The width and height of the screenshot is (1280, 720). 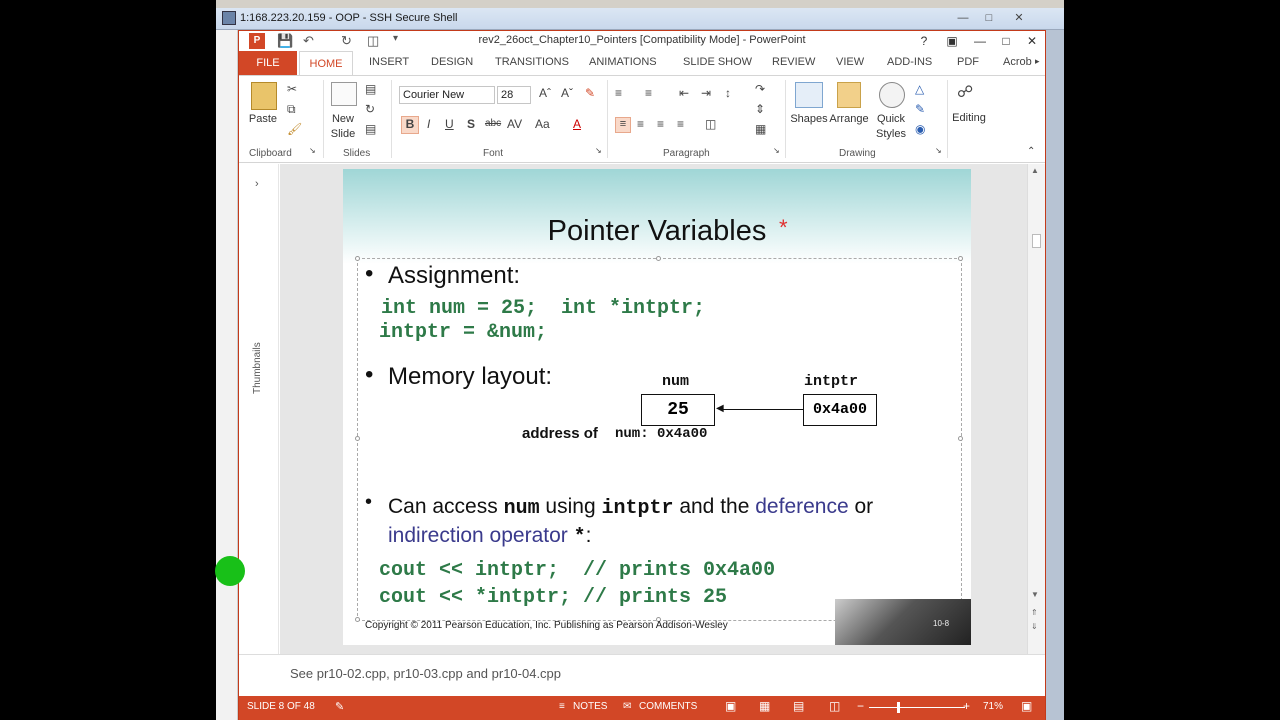 I want to click on change-case-icon: Aa, so click(x=542, y=124).